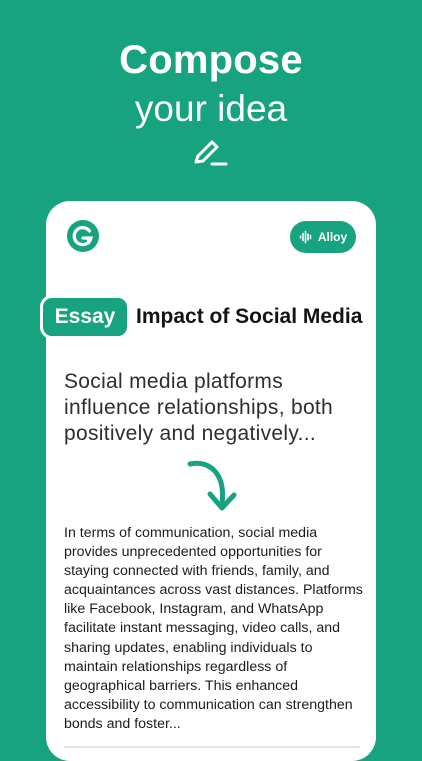  I want to click on pen-icon, so click(211, 153).